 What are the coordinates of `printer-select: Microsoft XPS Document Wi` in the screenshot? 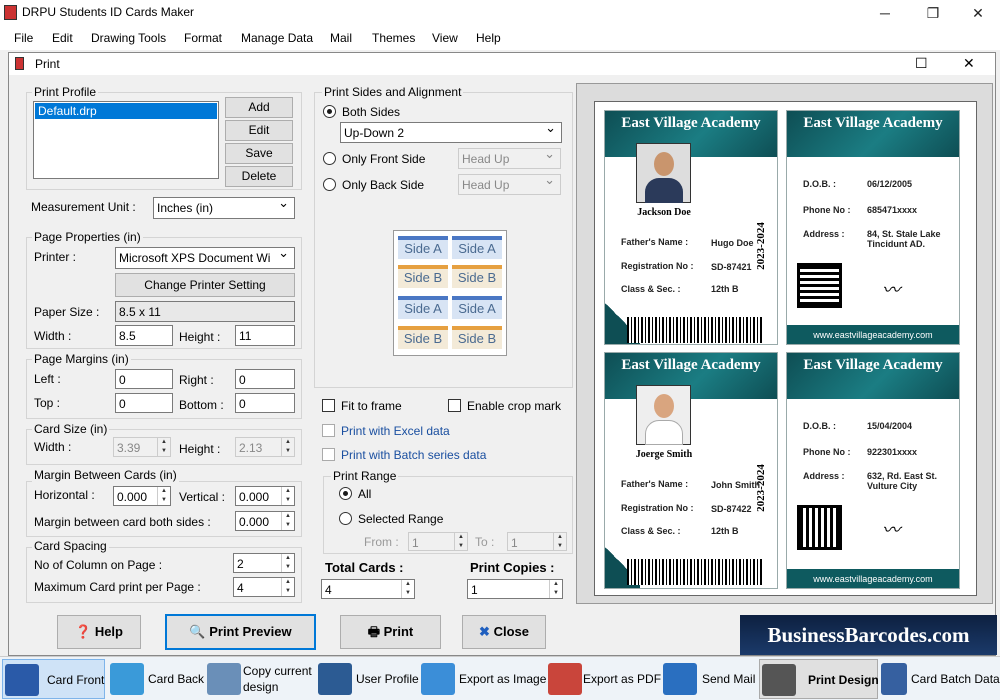 It's located at (205, 258).